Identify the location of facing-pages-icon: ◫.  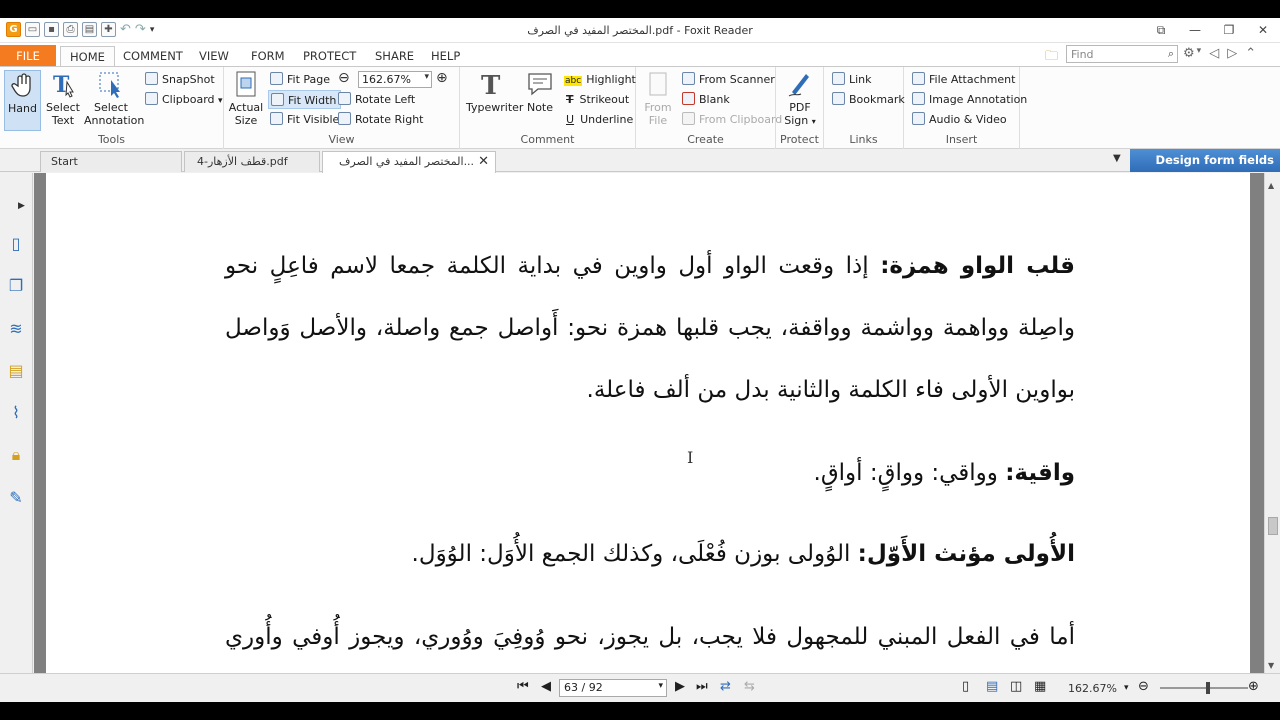
(1016, 686).